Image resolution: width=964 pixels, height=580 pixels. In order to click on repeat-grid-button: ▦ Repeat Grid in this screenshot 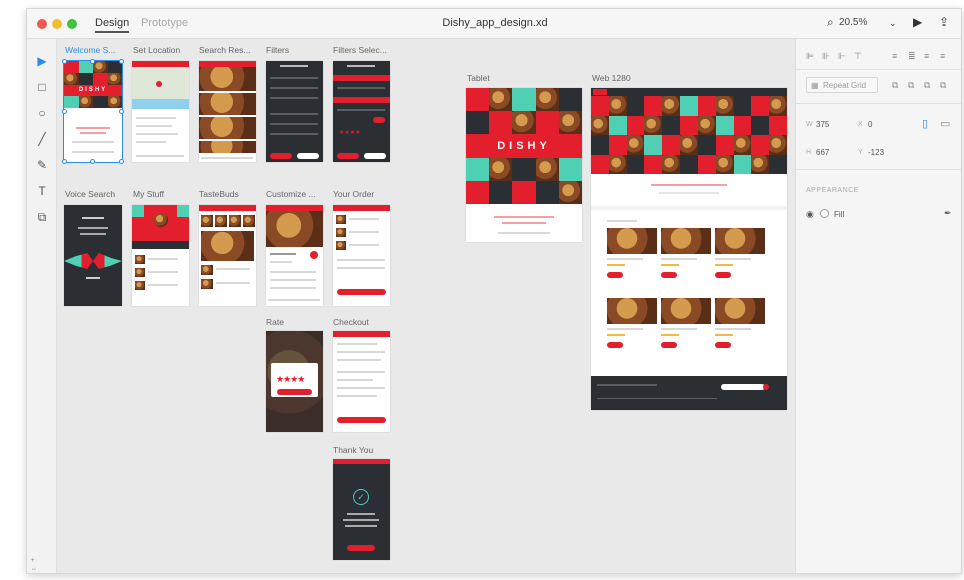, I will do `click(842, 85)`.